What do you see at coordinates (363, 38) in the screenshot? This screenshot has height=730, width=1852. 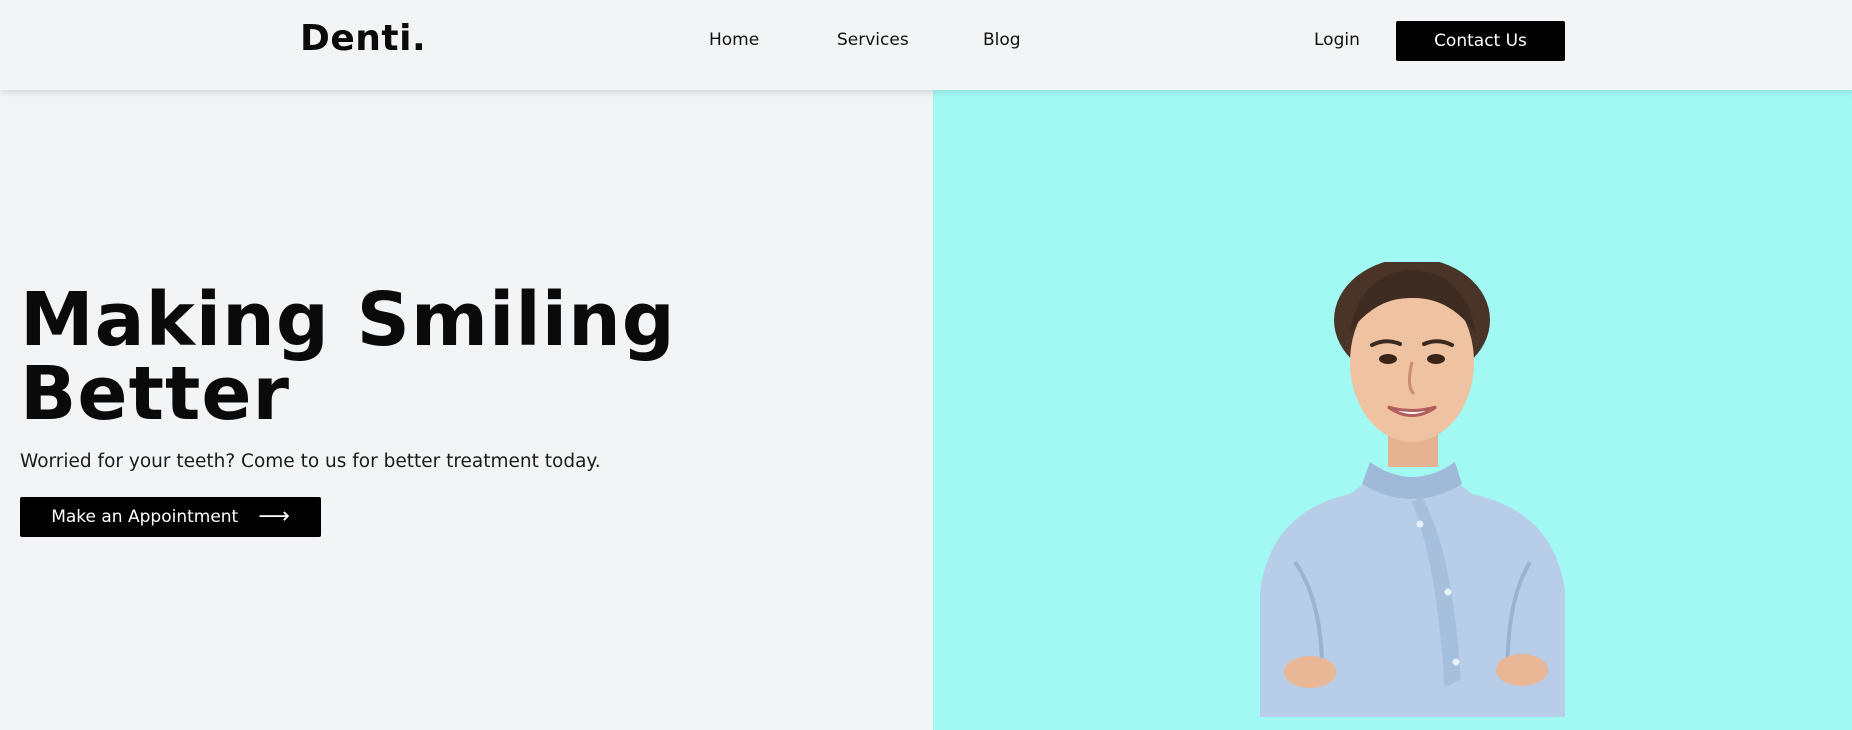 I see `logo: Denti.` at bounding box center [363, 38].